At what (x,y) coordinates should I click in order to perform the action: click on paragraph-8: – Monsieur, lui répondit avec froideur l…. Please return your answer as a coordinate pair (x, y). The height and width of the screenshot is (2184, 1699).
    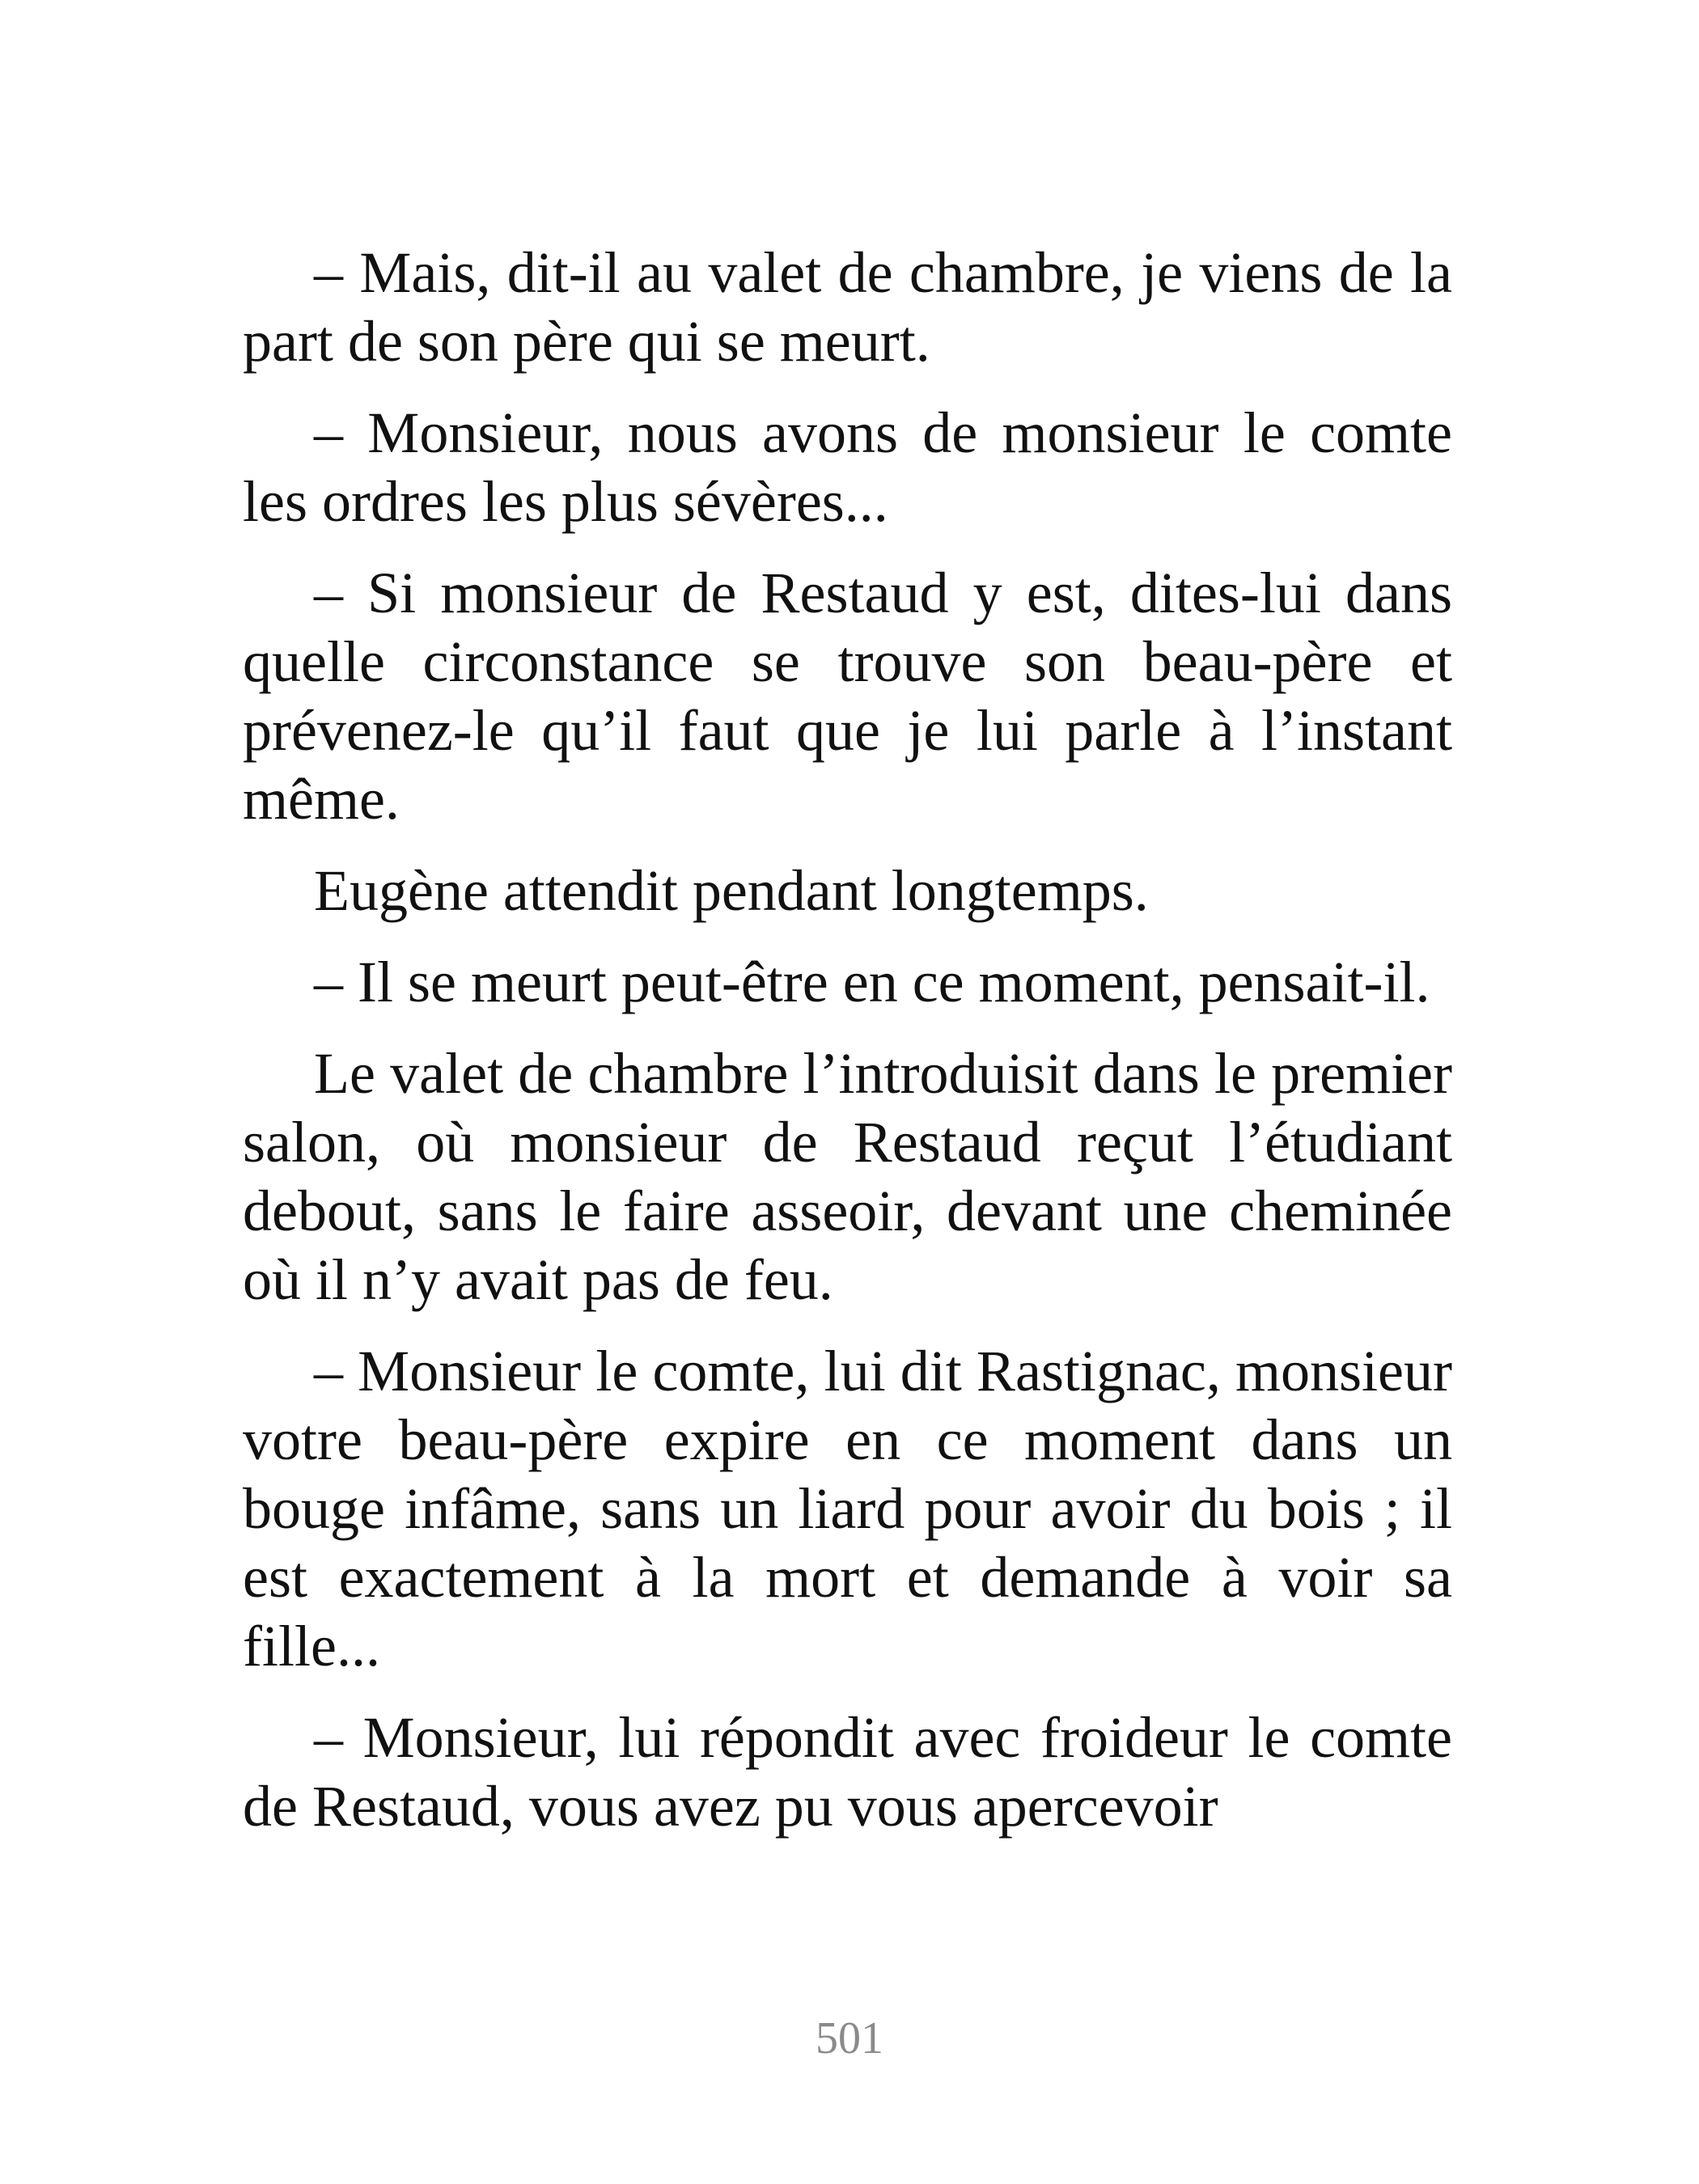
    Looking at the image, I should click on (847, 1772).